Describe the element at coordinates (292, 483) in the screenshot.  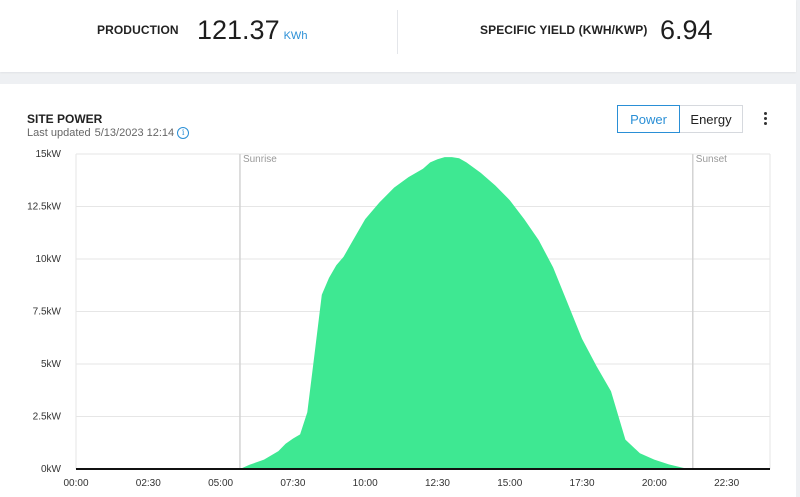
I see `x-tick-label: 07:30` at that location.